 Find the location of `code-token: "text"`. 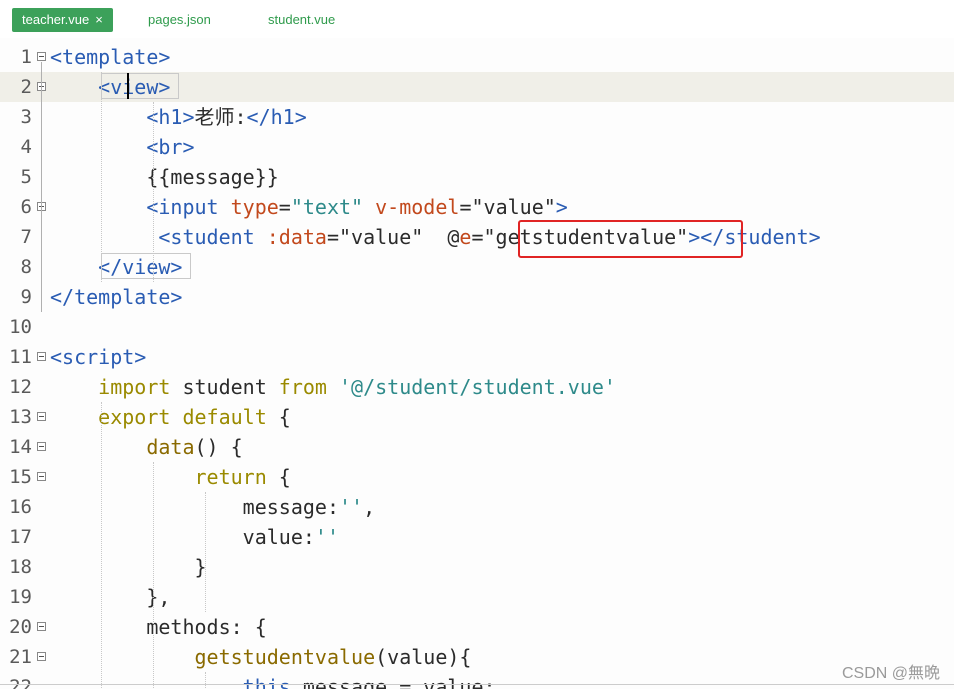

code-token: "text" is located at coordinates (327, 207).